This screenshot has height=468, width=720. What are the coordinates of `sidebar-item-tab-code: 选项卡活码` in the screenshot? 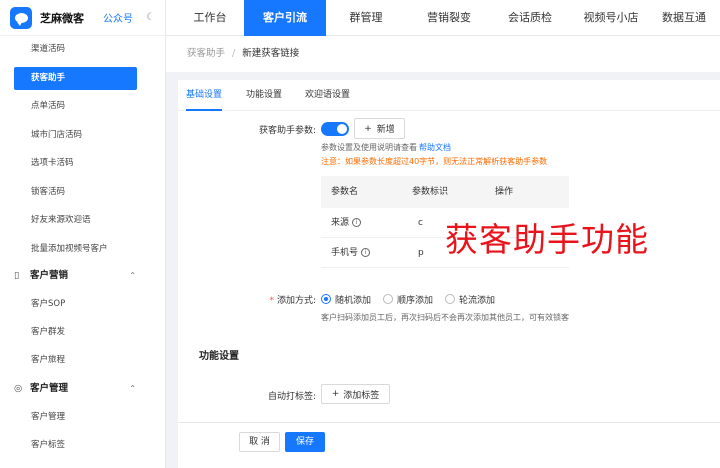 It's located at (75, 163).